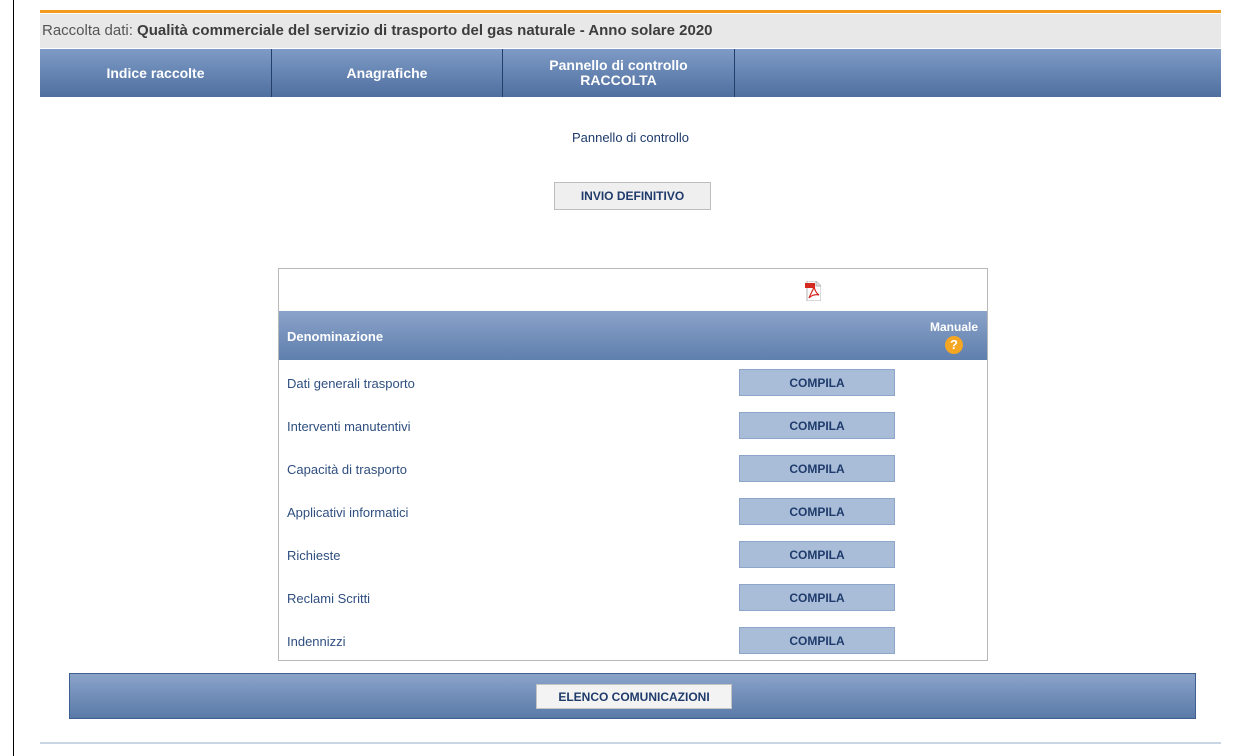  I want to click on section-title: Pannello di controllo, so click(630, 137).